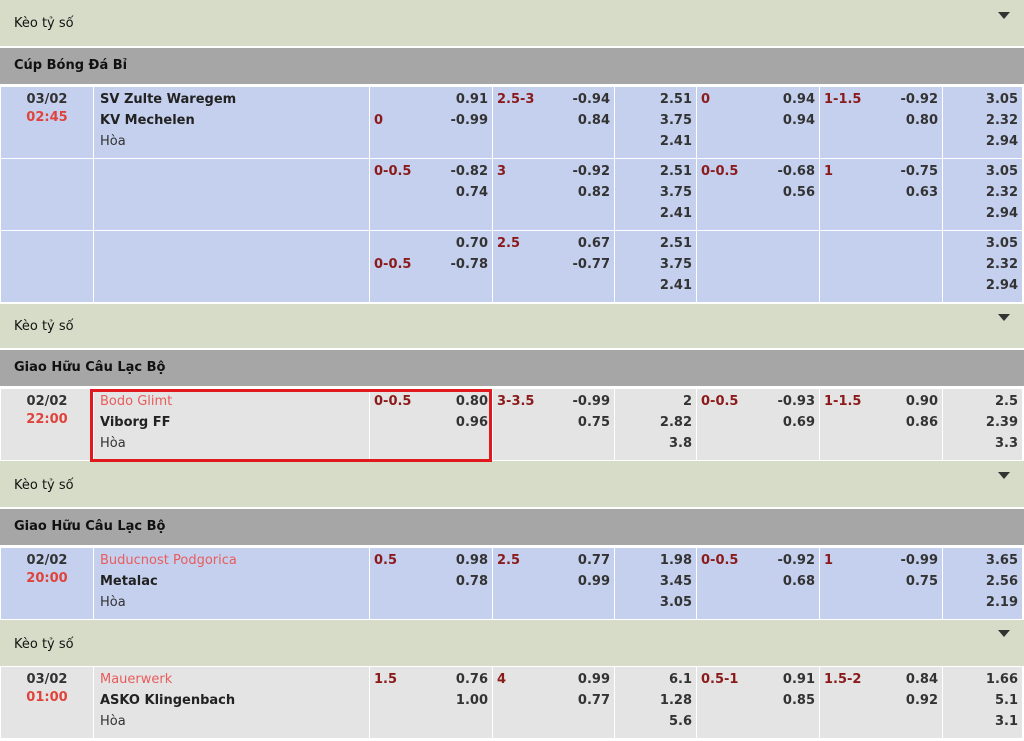  What do you see at coordinates (655, 700) in the screenshot?
I see `1x2-odds: 1.28` at bounding box center [655, 700].